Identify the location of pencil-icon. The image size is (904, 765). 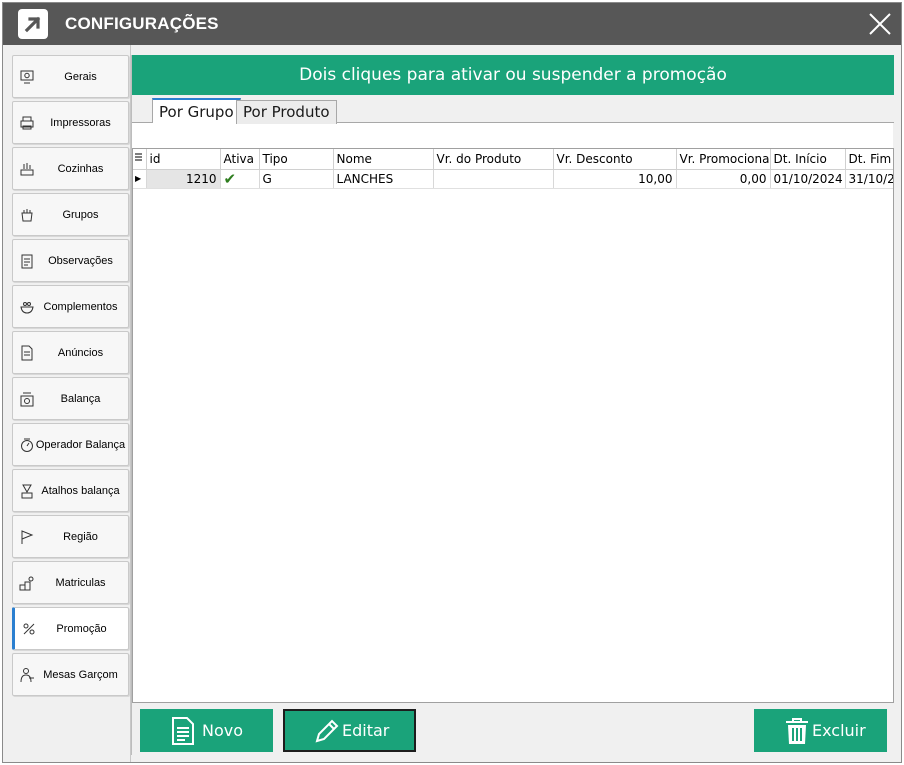
(327, 731).